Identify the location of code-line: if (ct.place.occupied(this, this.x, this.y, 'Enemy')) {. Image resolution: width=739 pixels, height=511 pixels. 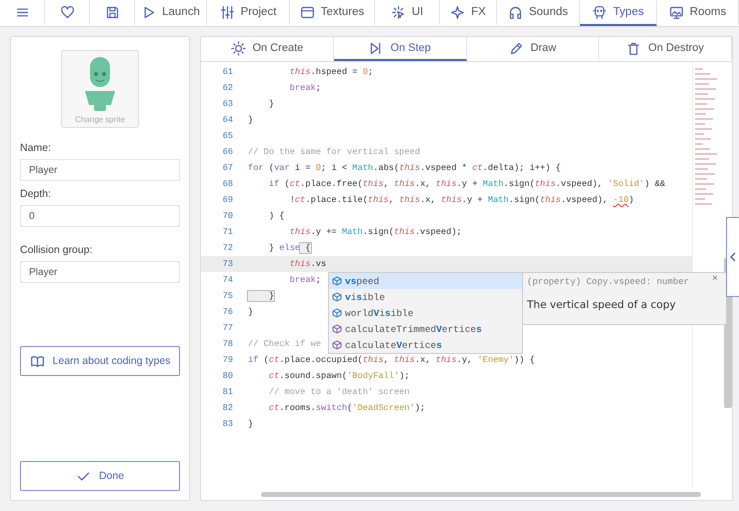
(391, 360).